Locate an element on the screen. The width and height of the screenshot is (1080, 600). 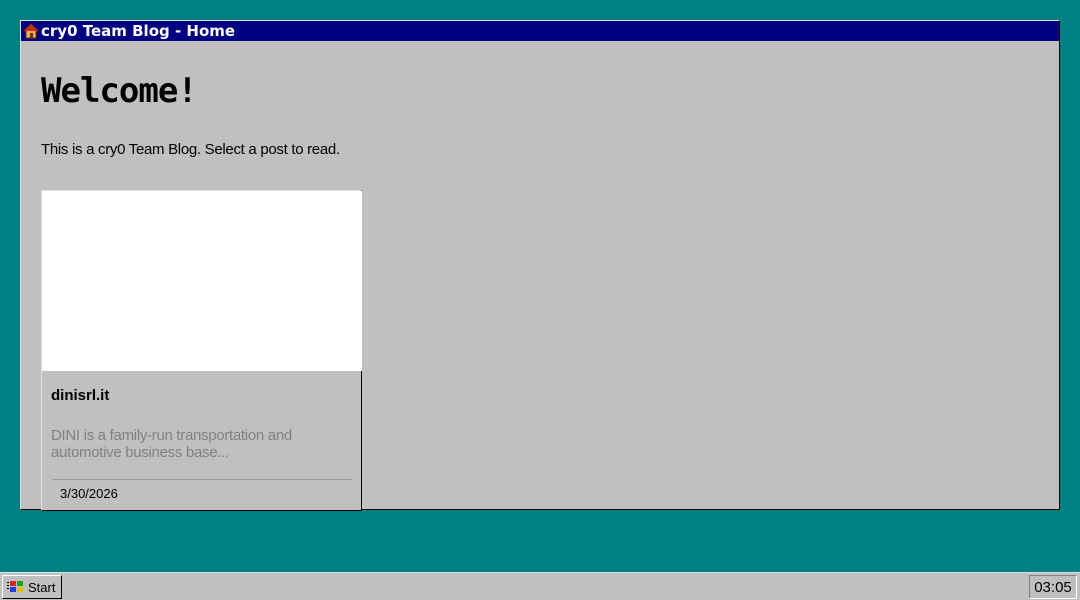
post-title: dinisrl.it is located at coordinates (80, 395).